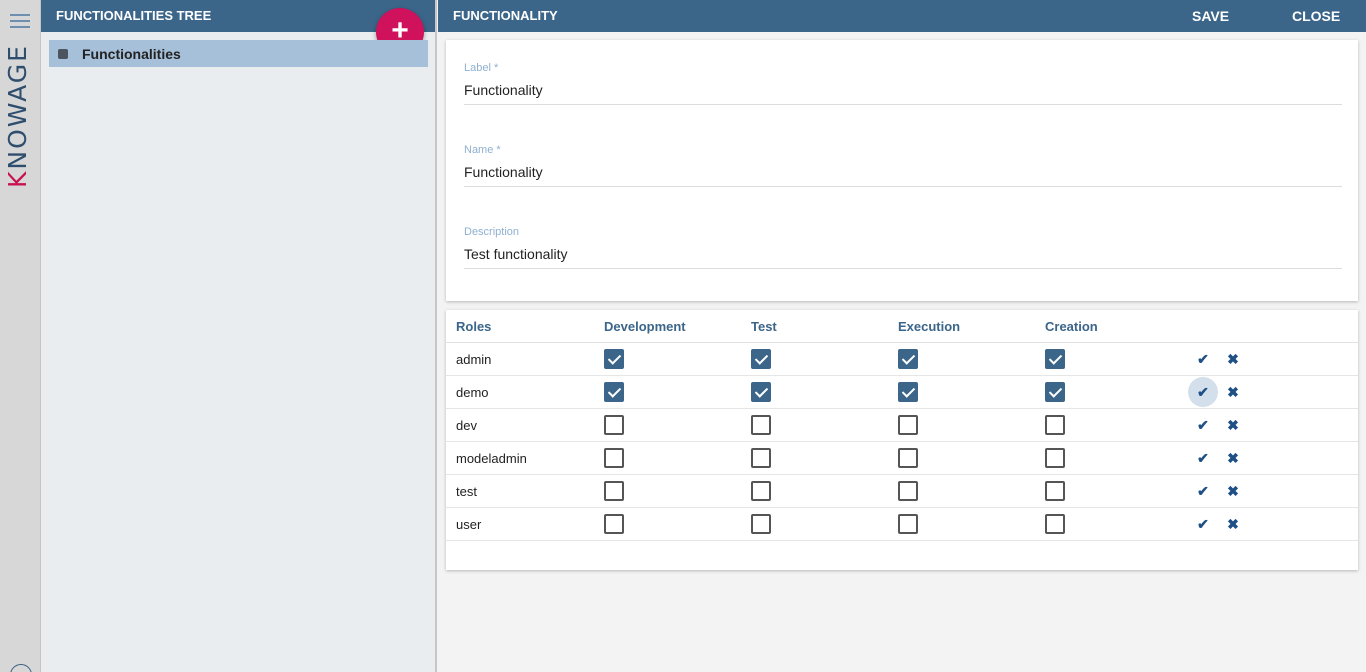 The image size is (1366, 672). Describe the element at coordinates (929, 326) in the screenshot. I see `column-header-execution: Execution` at that location.